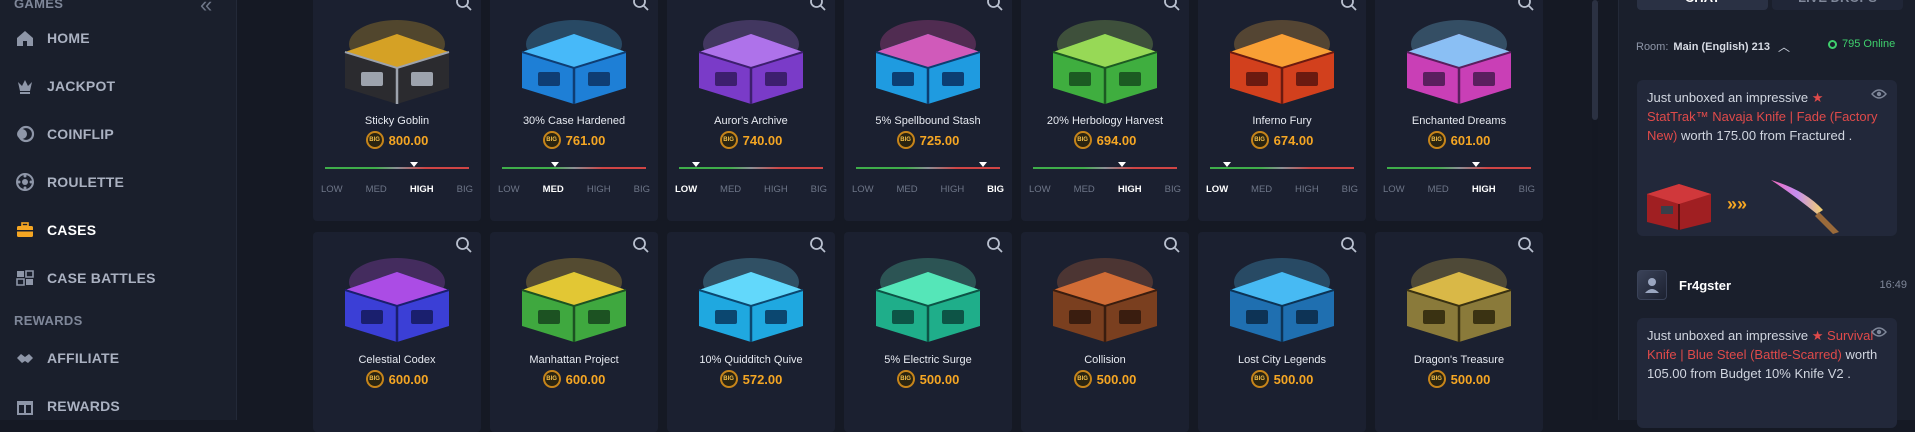 This screenshot has width=1915, height=432. I want to click on case-price: BIG 572.00, so click(751, 379).